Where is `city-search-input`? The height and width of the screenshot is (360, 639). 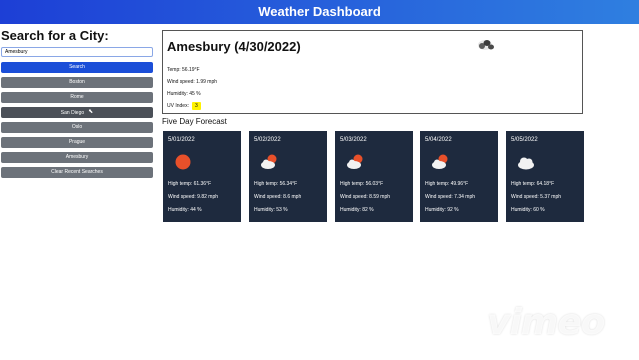 city-search-input is located at coordinates (77, 52).